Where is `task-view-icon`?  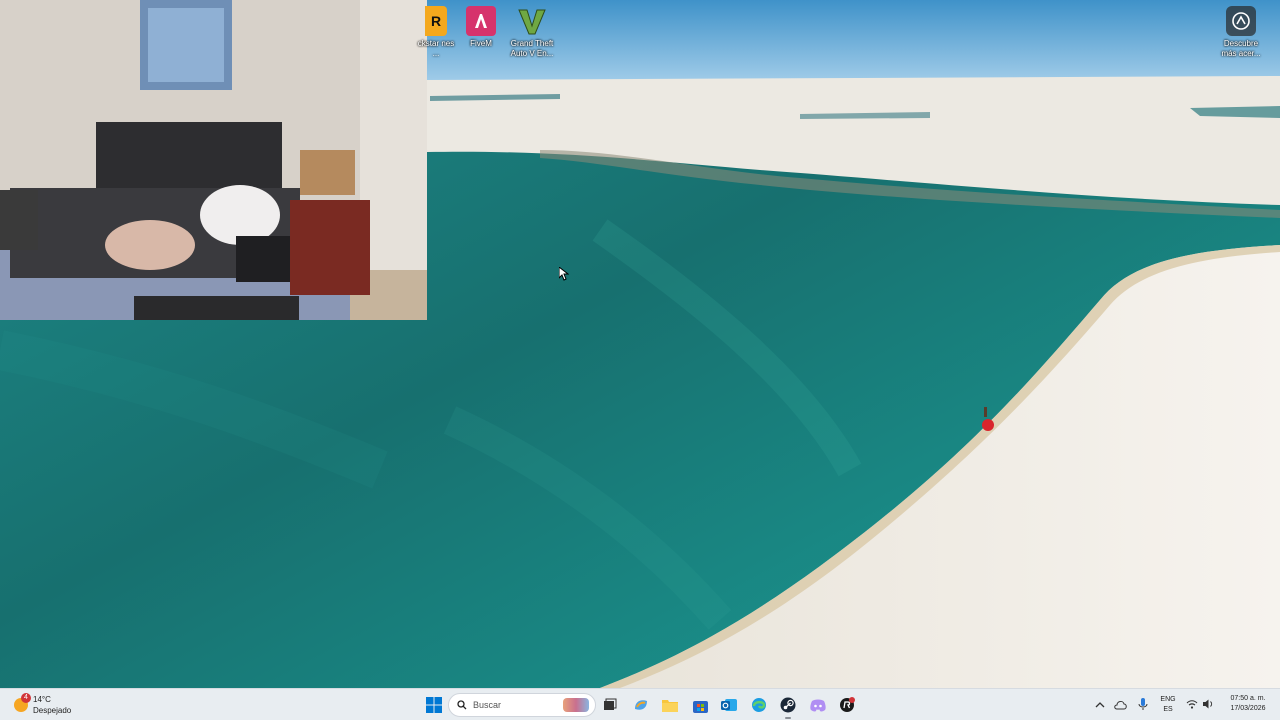
task-view-icon is located at coordinates (610, 704).